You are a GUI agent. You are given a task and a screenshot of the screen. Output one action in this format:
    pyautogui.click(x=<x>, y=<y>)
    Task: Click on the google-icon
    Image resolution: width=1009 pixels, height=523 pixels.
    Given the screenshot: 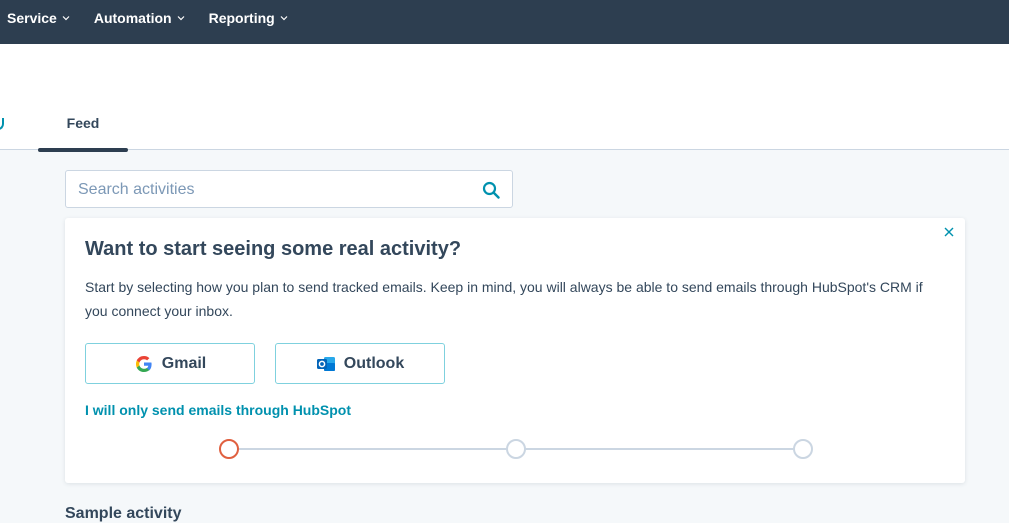 What is the action you would take?
    pyautogui.click(x=143, y=363)
    